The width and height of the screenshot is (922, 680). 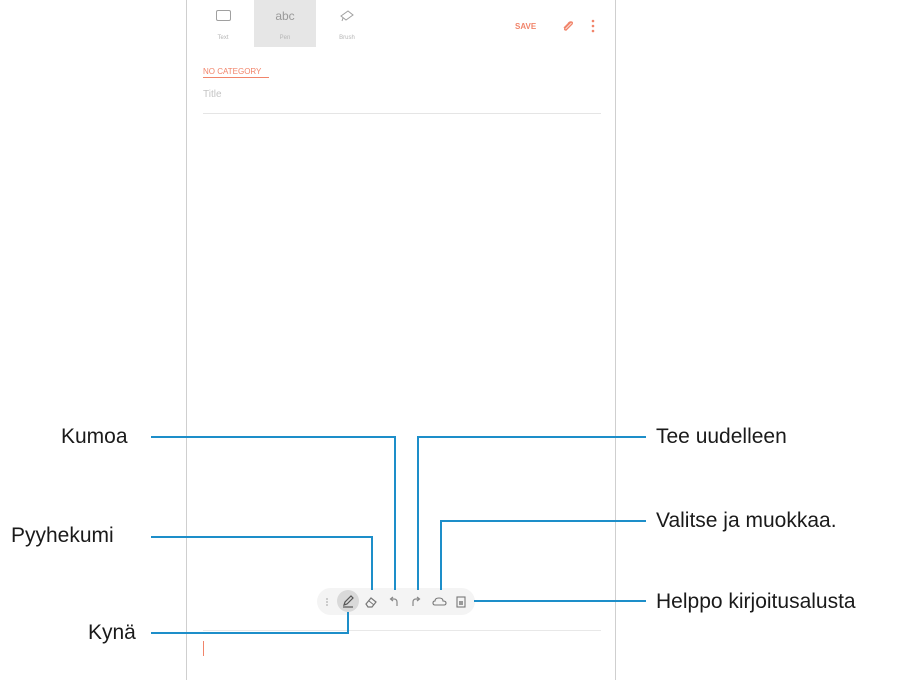 What do you see at coordinates (531, 513) in the screenshot?
I see `callout-line-redo` at bounding box center [531, 513].